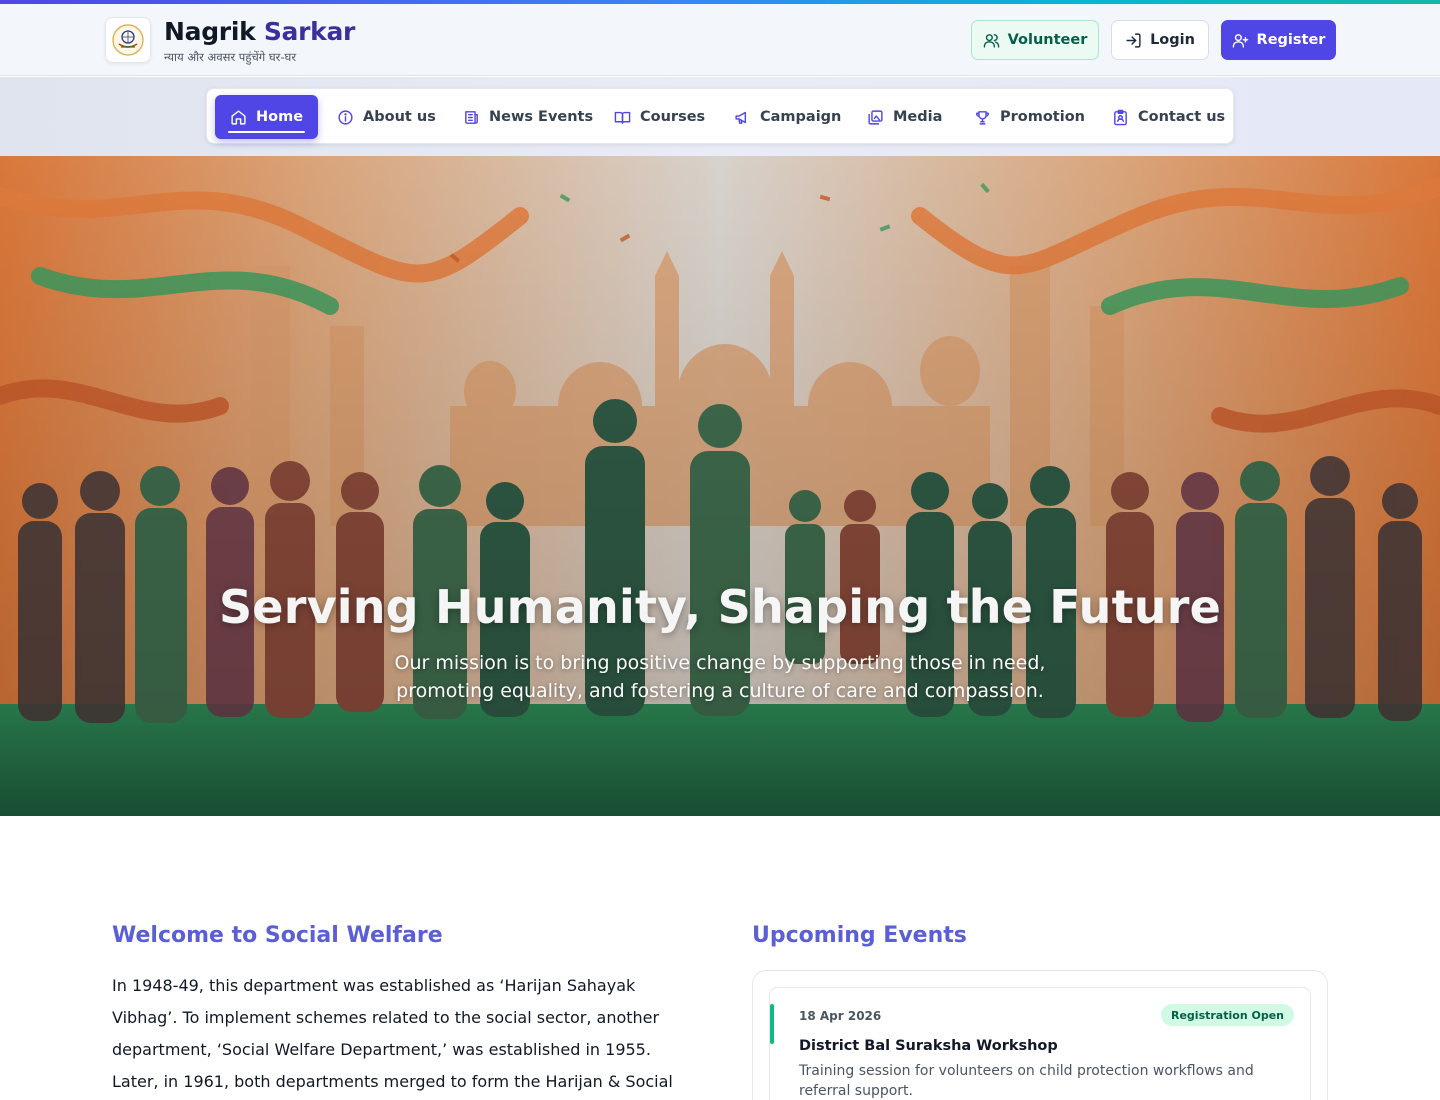  Describe the element at coordinates (399, 117) in the screenshot. I see `nav-about-us-label: About us` at that location.